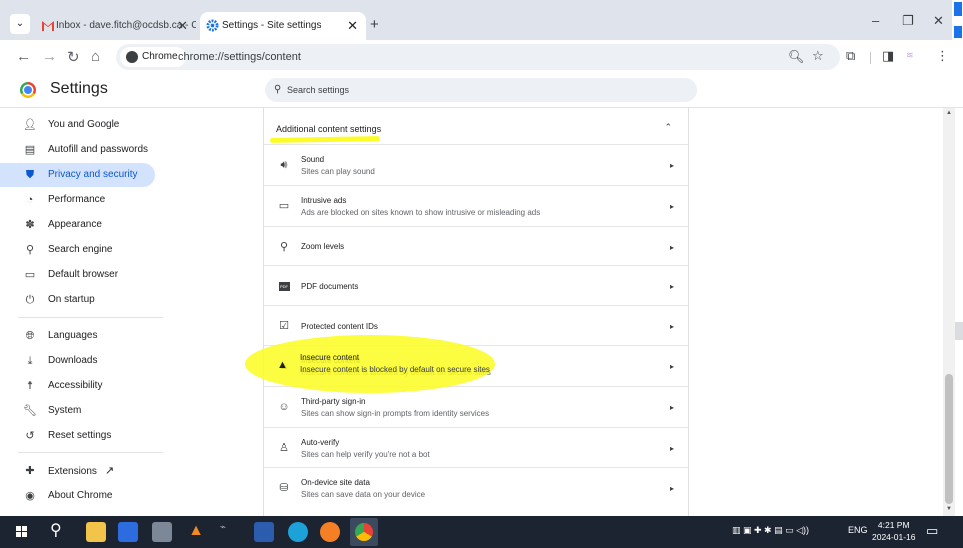  I want to click on chevron-up-icon: ⌃, so click(668, 127).